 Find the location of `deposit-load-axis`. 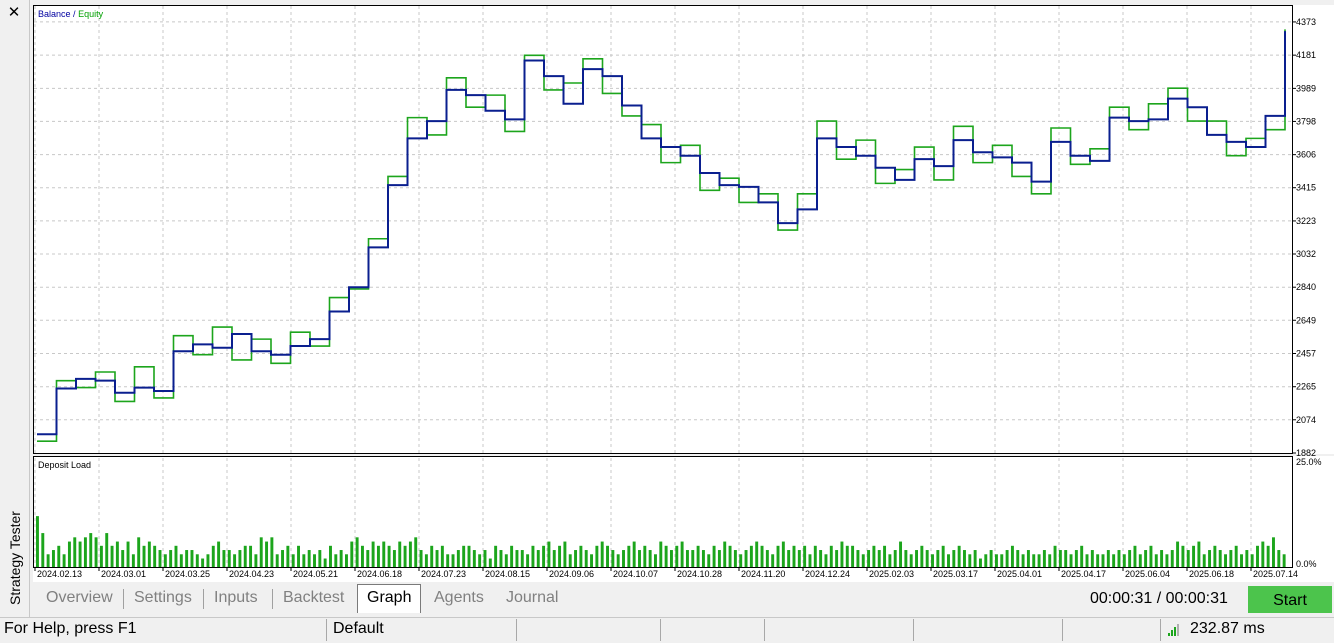

deposit-load-axis is located at coordinates (1313, 512).